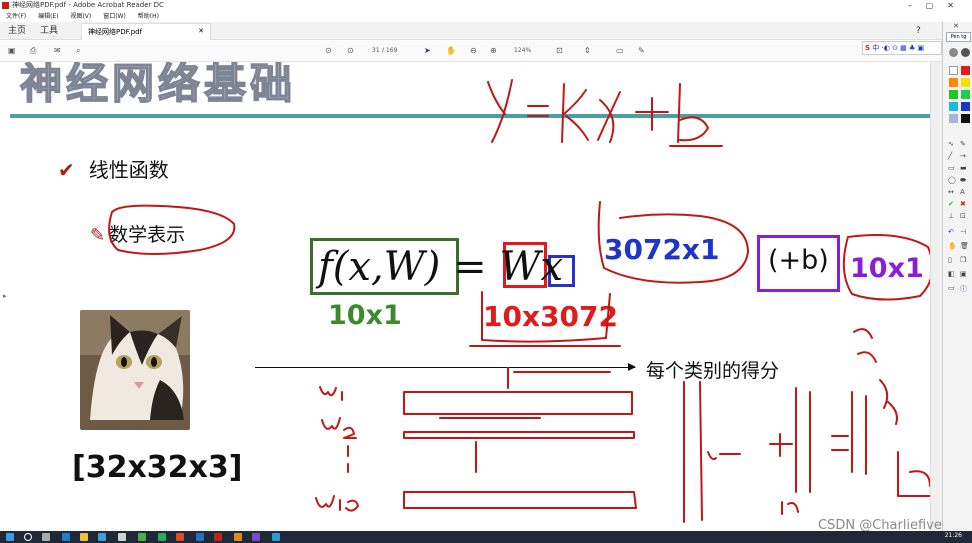 This screenshot has height=543, width=972. What do you see at coordinates (5, 5) in the screenshot?
I see `acrobat-app-icon` at bounding box center [5, 5].